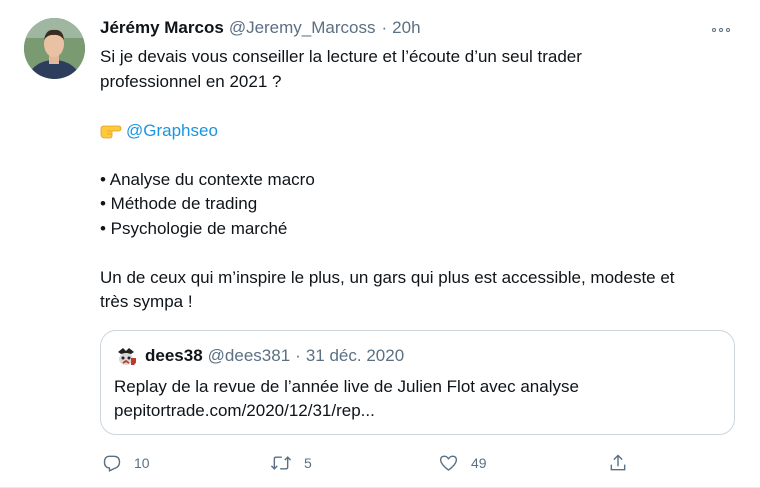 The height and width of the screenshot is (488, 760). Describe the element at coordinates (249, 355) in the screenshot. I see `quoted-author-handle: @dees381` at that location.